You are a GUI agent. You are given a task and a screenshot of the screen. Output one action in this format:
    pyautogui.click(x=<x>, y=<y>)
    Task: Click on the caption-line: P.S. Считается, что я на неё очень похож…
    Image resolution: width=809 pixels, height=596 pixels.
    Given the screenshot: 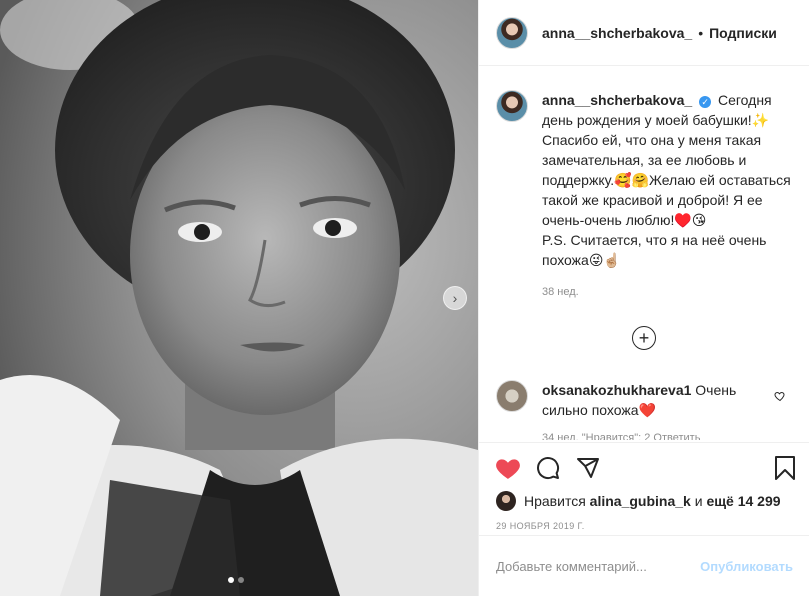 What is the action you would take?
    pyautogui.click(x=654, y=250)
    